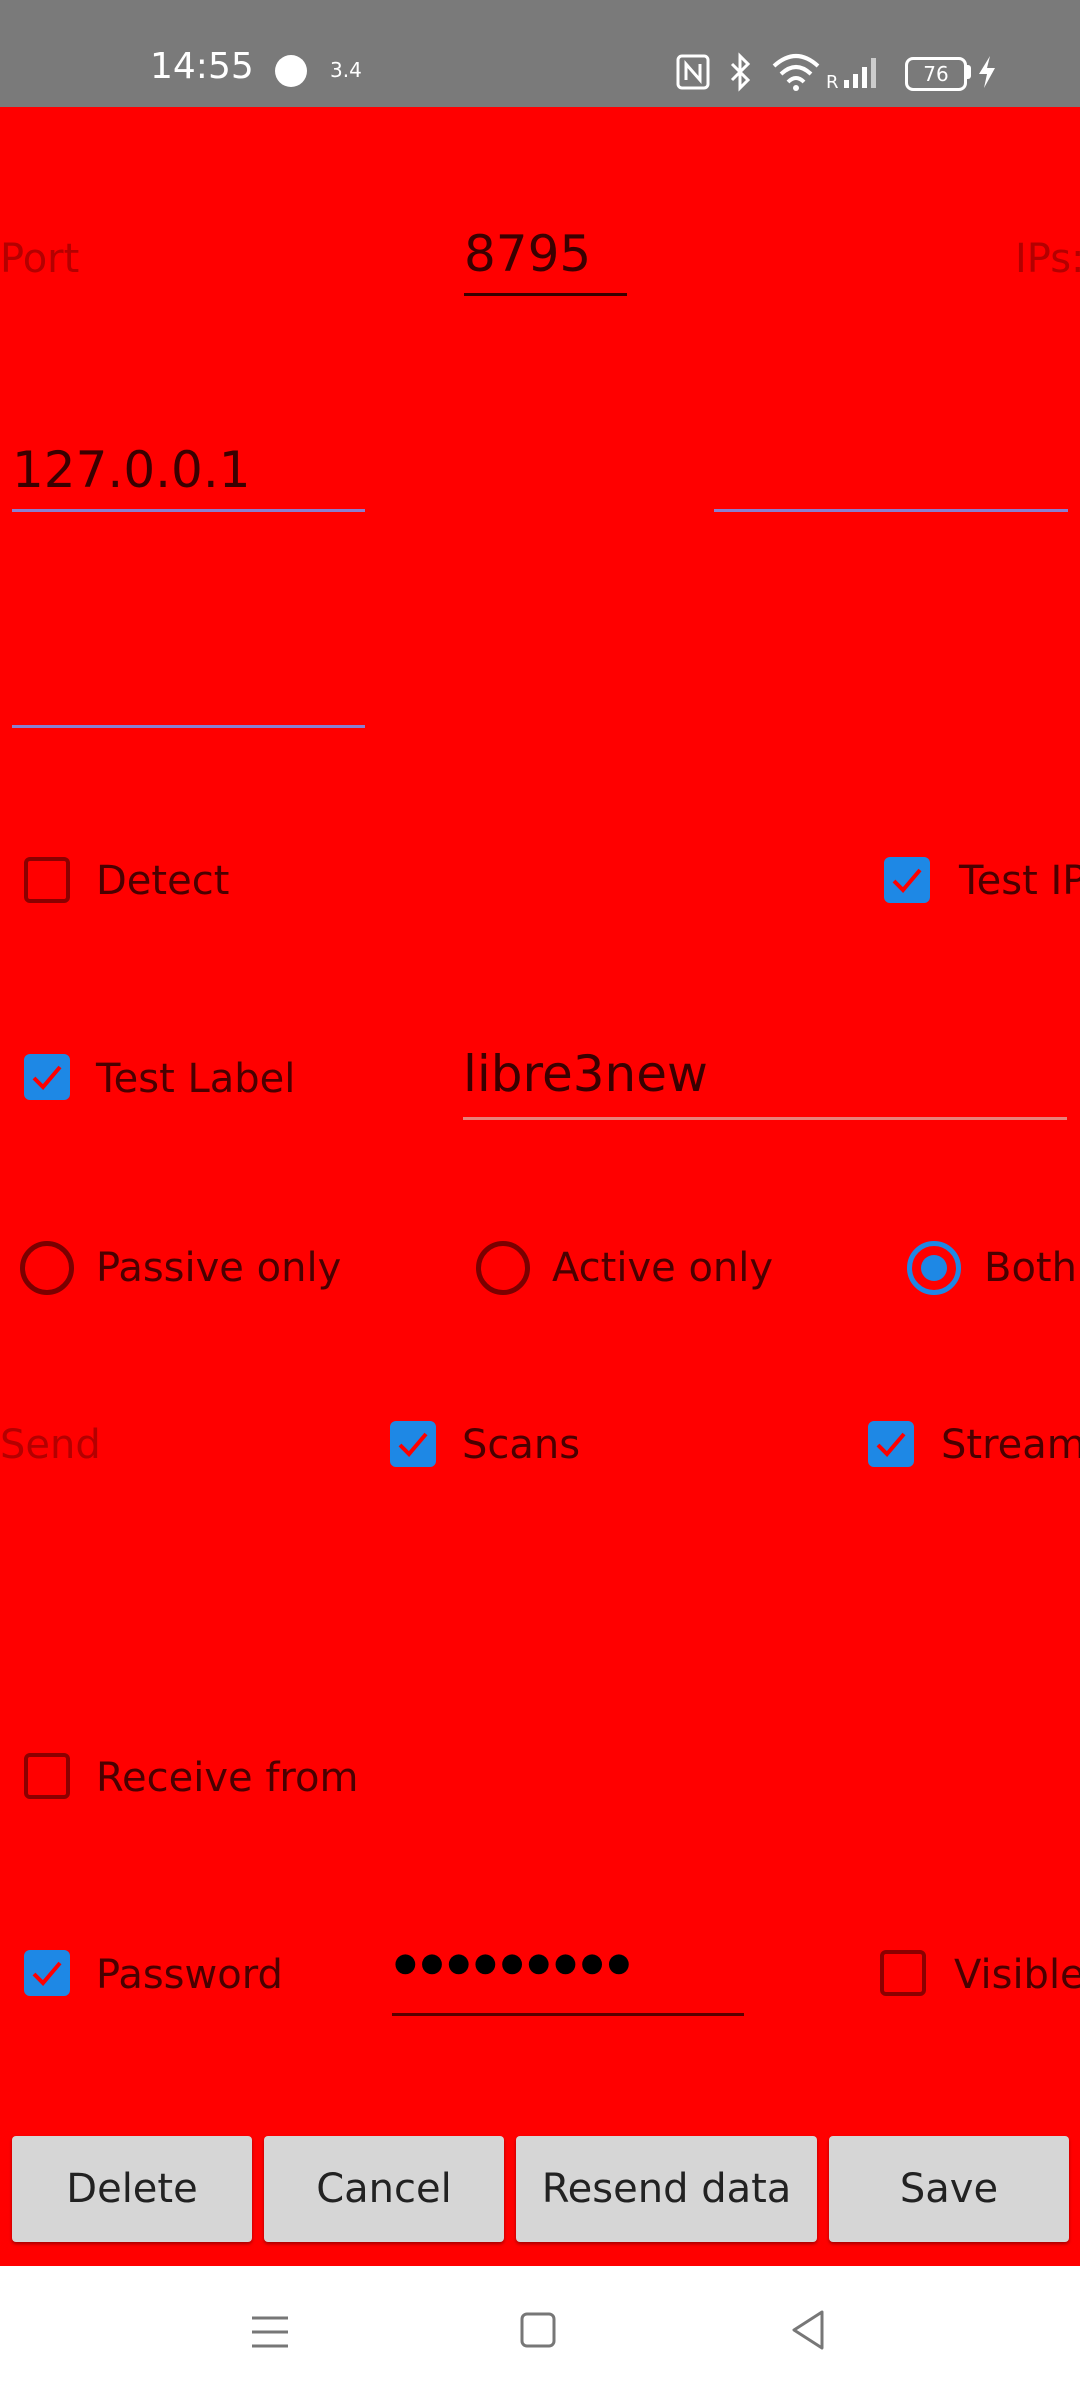  I want to click on resend-data-button: Resend data, so click(666, 2189).